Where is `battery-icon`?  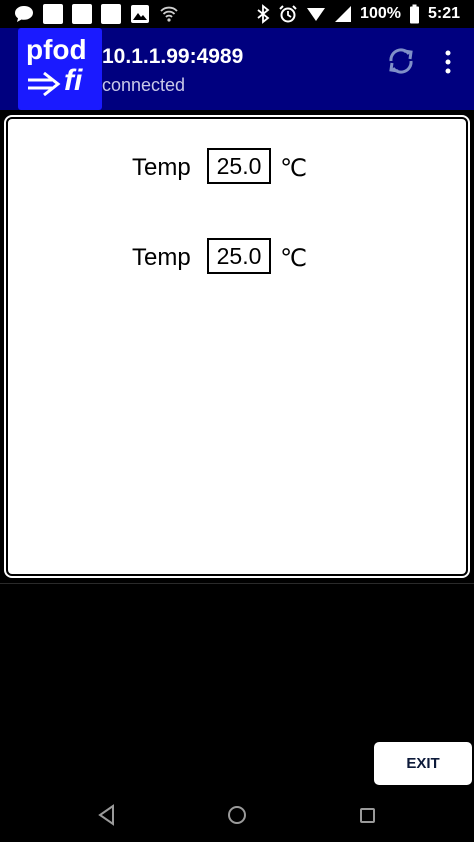 battery-icon is located at coordinates (414, 14).